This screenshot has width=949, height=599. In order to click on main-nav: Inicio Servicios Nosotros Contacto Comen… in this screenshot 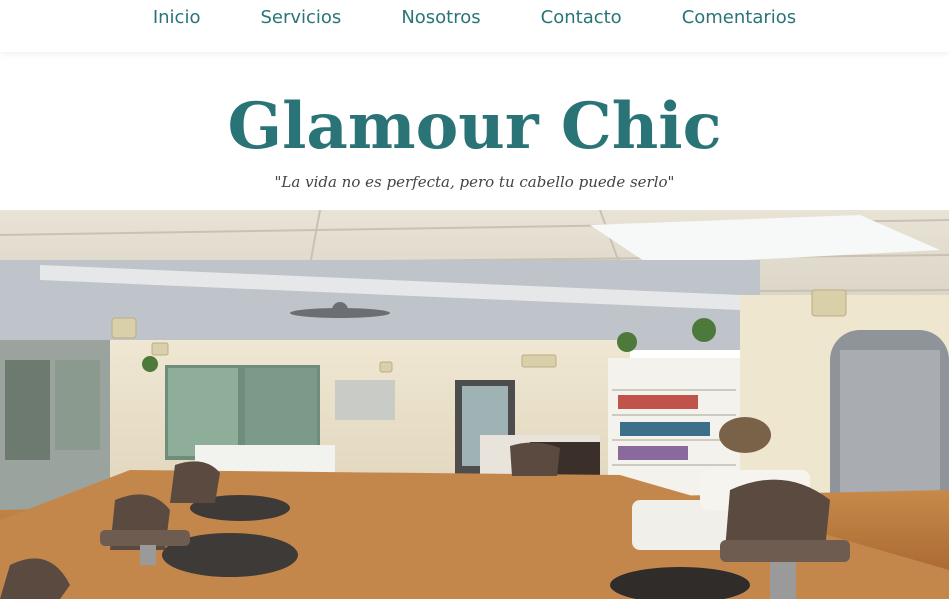, I will do `click(474, 26)`.